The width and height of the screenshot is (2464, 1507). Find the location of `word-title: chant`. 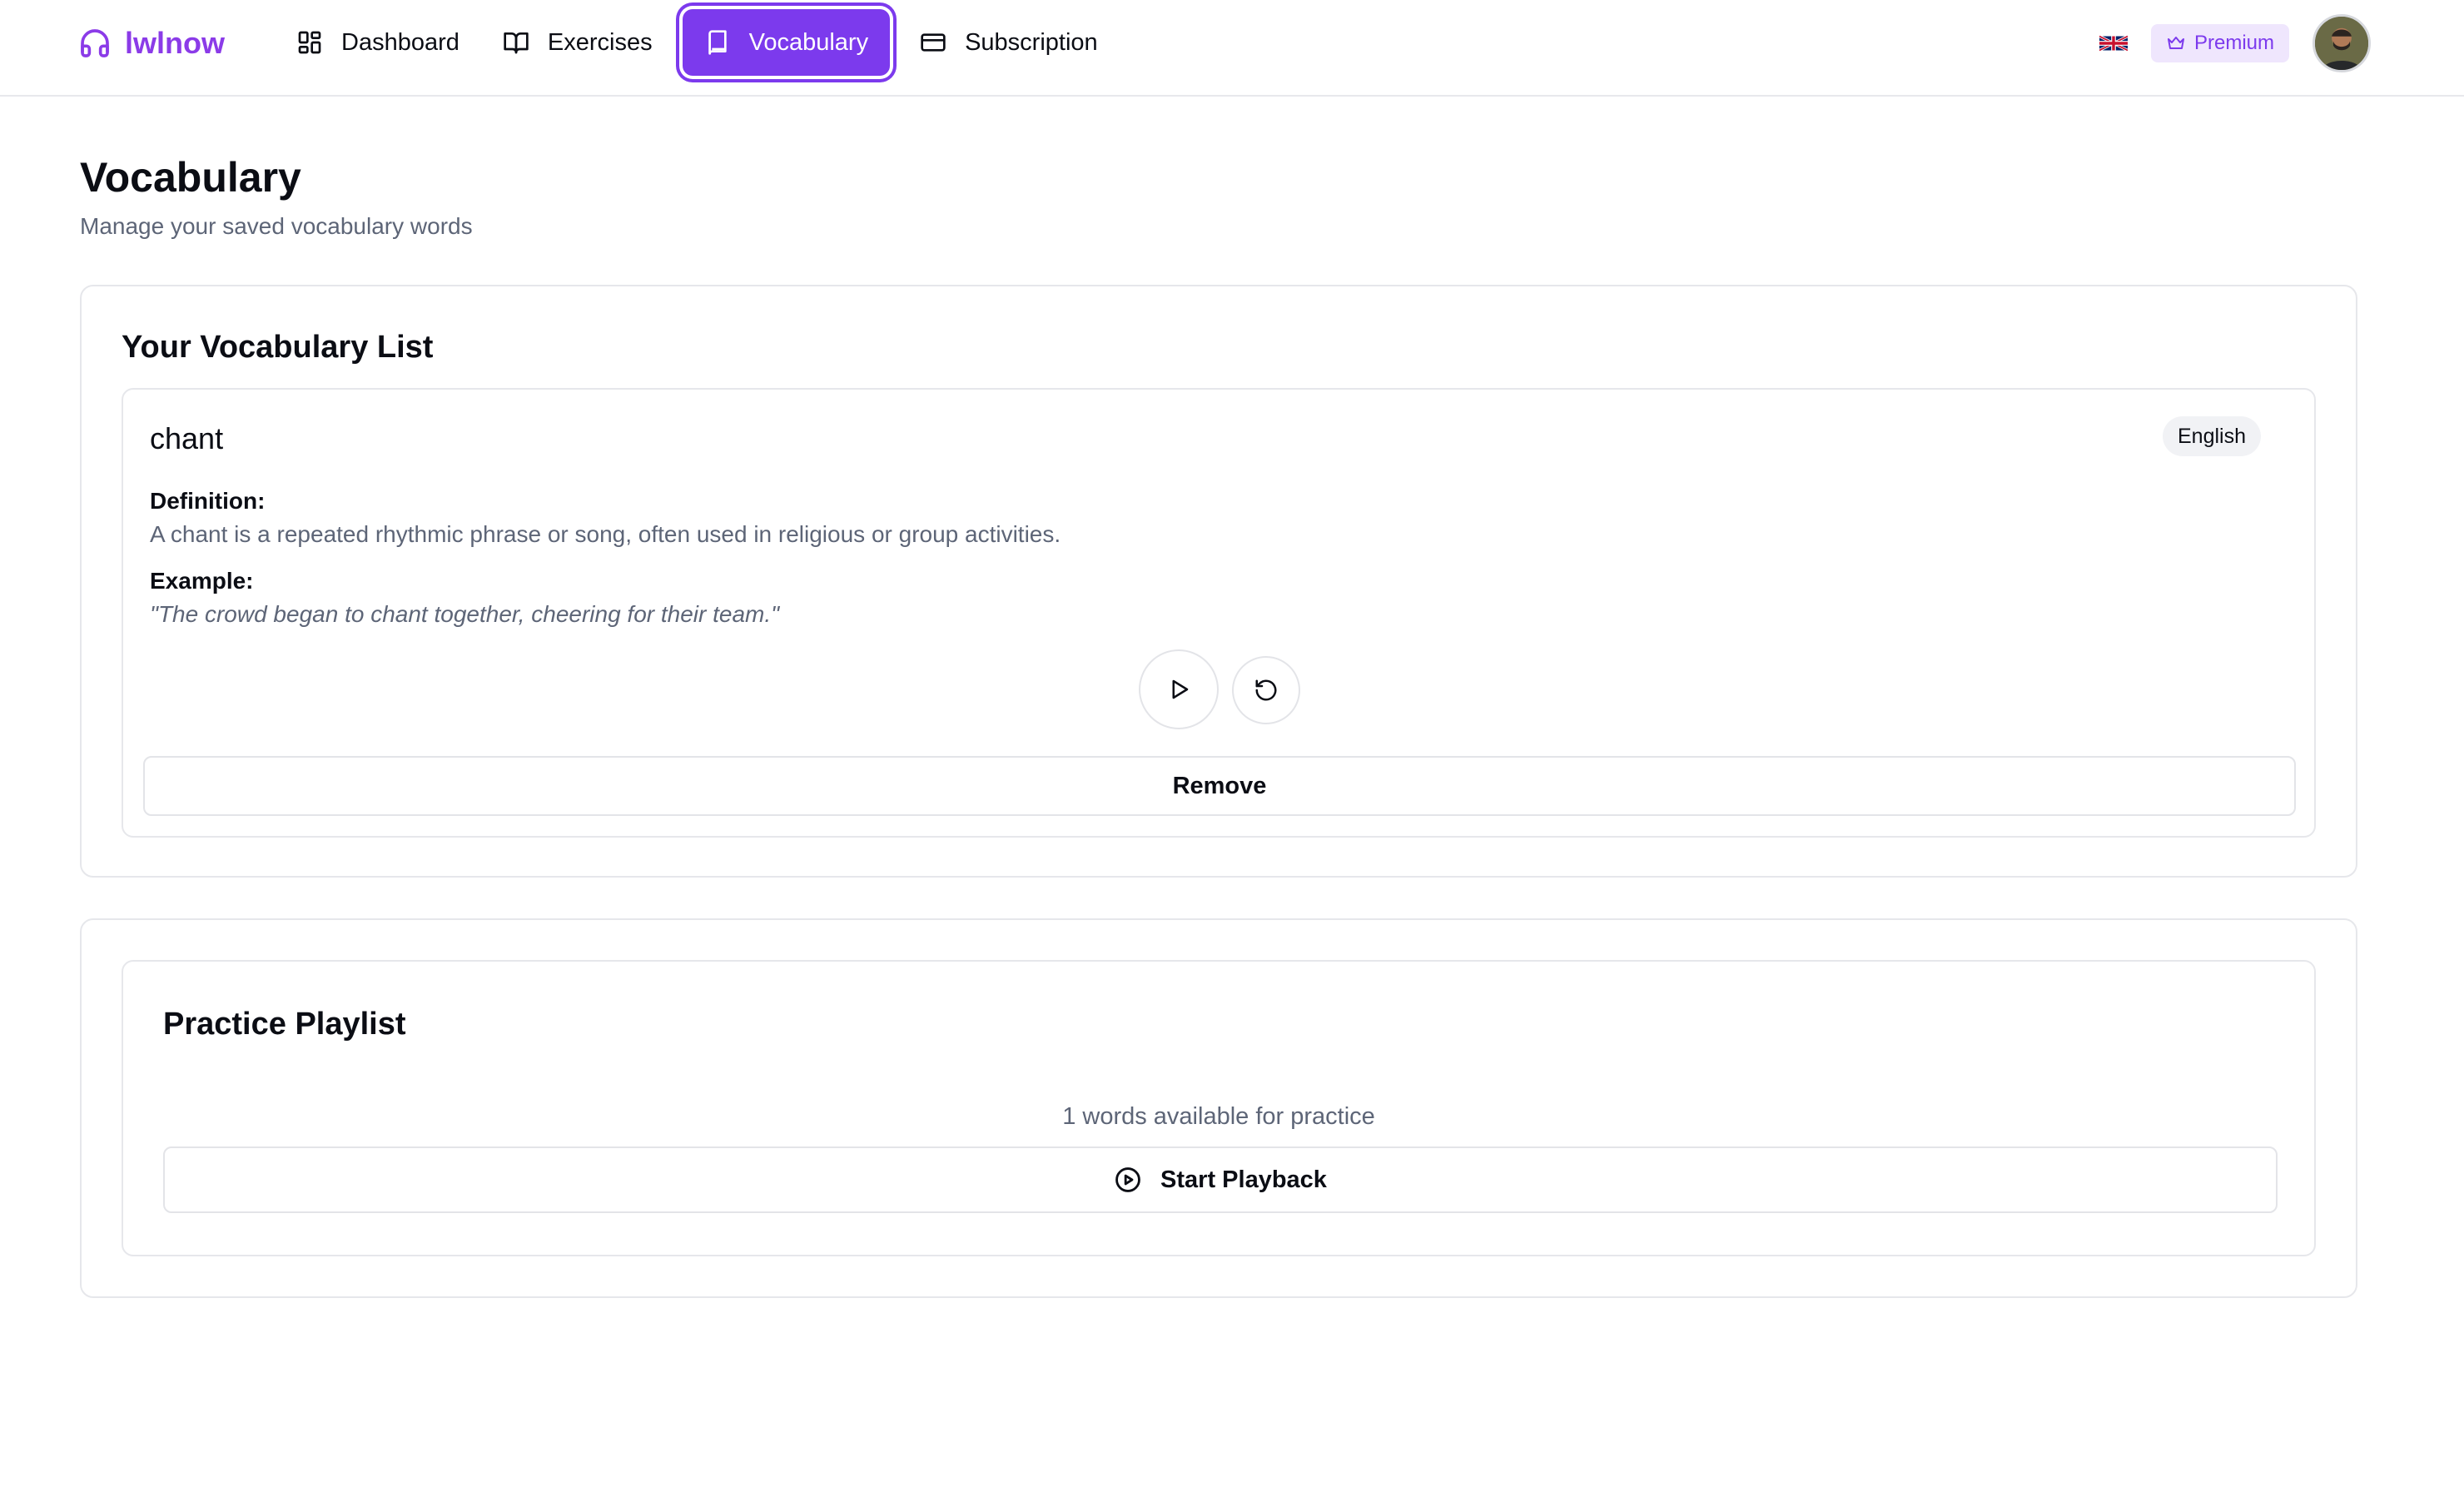

word-title: chant is located at coordinates (187, 438).